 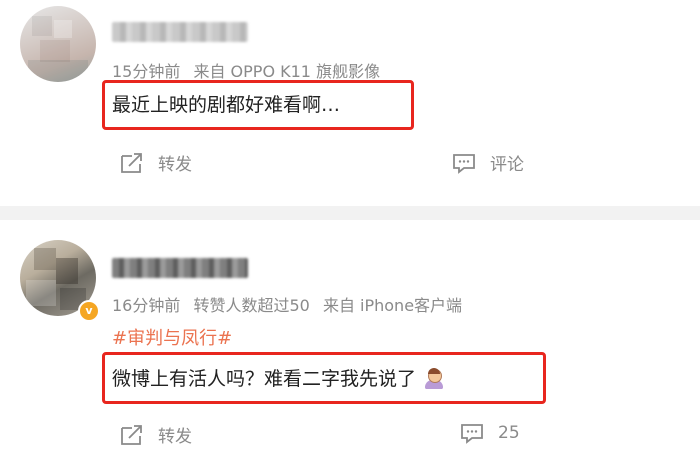 What do you see at coordinates (392, 305) in the screenshot?
I see `post-source: 来自 iPhone客户端` at bounding box center [392, 305].